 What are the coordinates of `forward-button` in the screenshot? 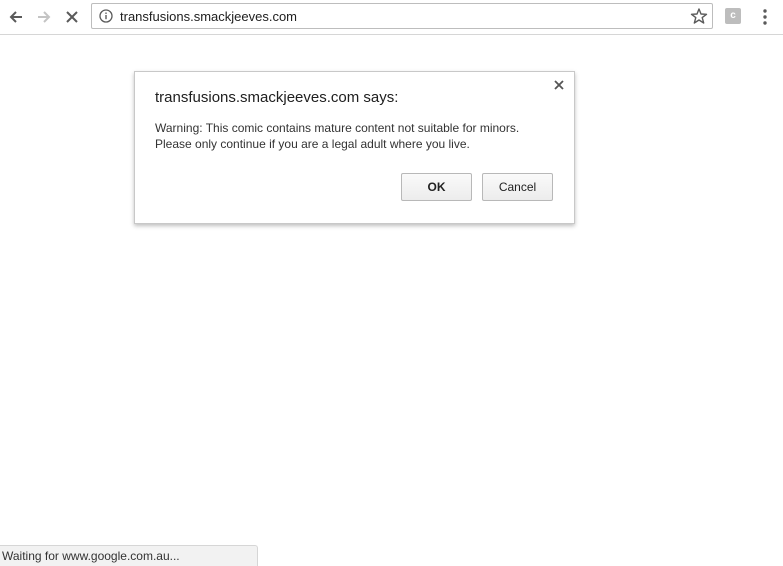 It's located at (44, 17).